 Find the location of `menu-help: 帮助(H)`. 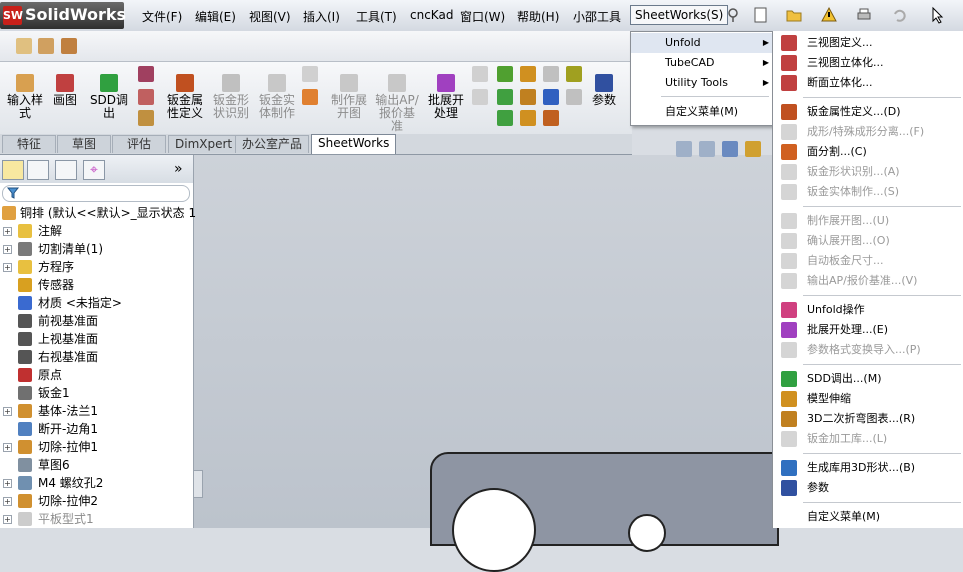

menu-help: 帮助(H) is located at coordinates (538, 16).